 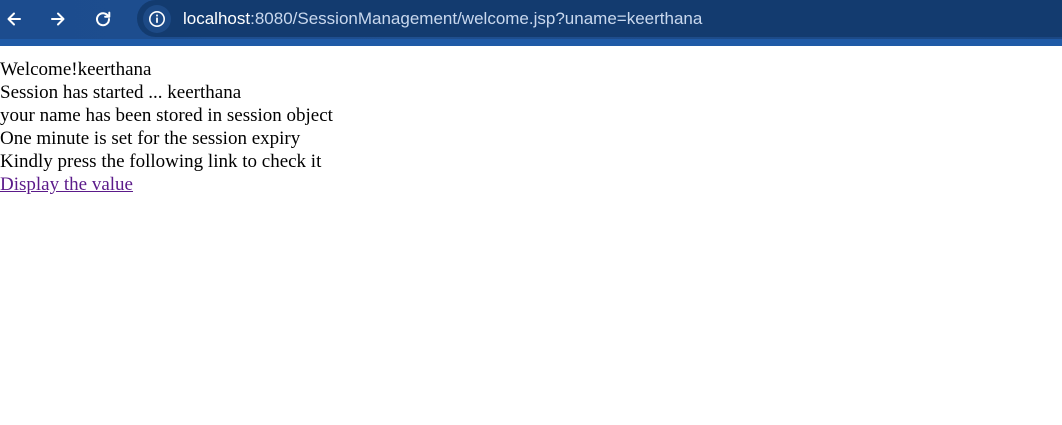 I want to click on site-info-button, so click(x=157, y=18).